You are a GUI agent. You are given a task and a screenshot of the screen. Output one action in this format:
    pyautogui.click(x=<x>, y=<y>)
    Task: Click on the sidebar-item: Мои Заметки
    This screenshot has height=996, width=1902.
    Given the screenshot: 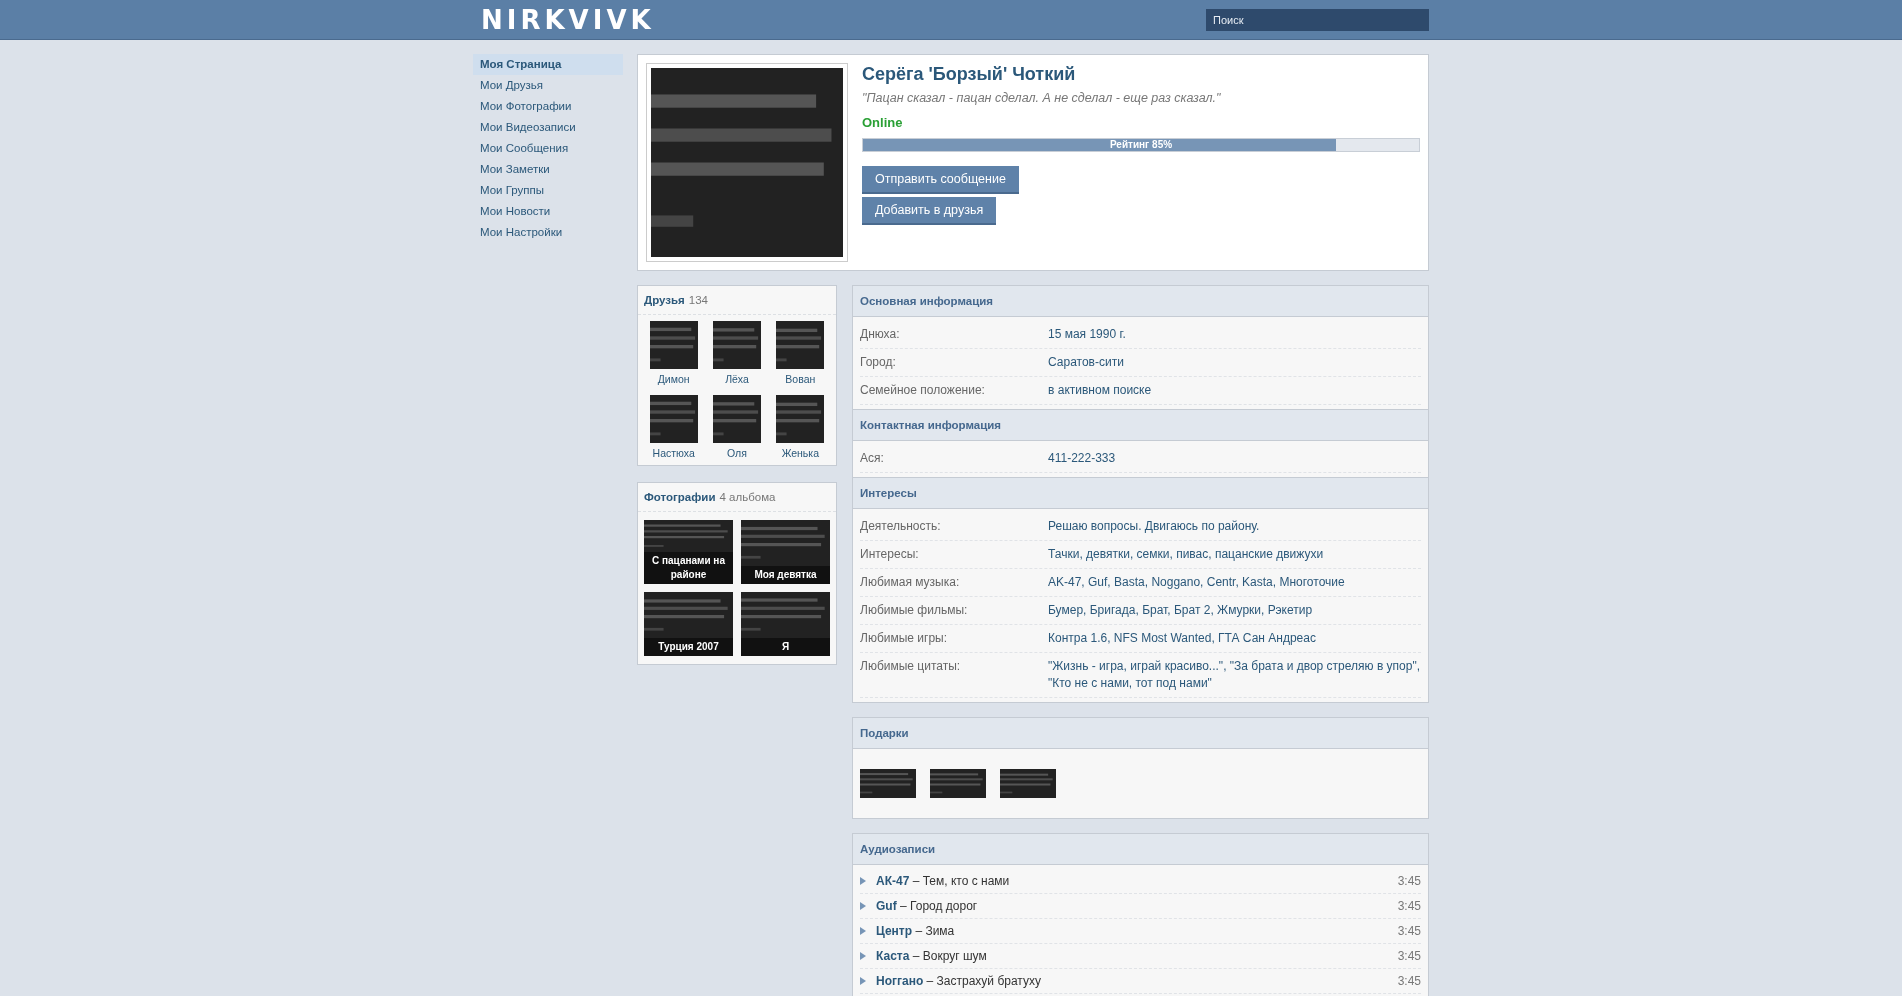 What is the action you would take?
    pyautogui.click(x=548, y=169)
    